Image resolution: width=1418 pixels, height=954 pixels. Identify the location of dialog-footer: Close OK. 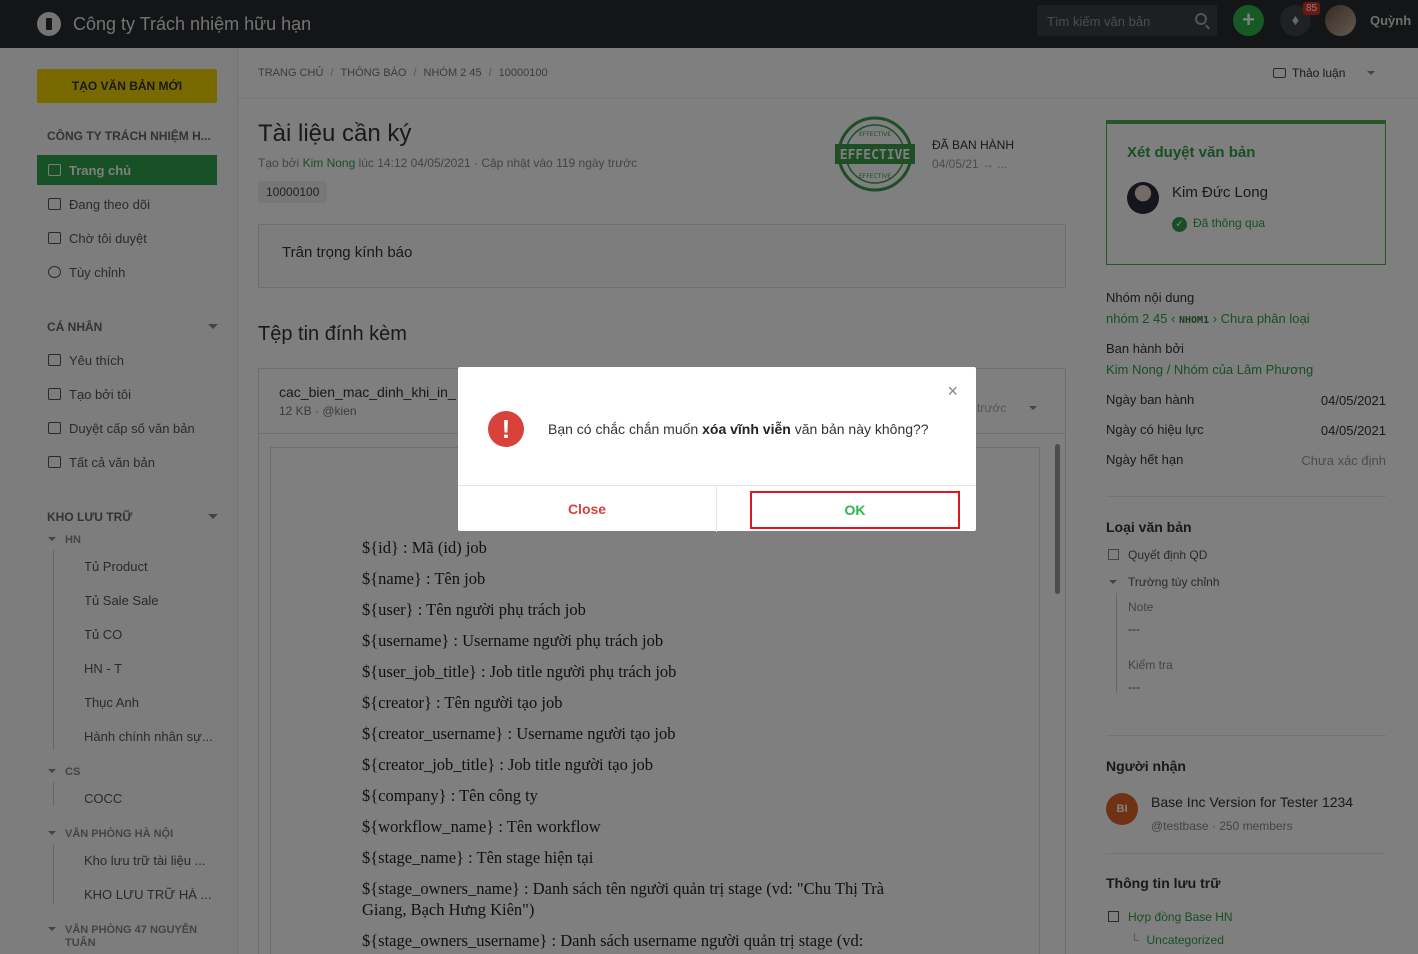
(717, 508).